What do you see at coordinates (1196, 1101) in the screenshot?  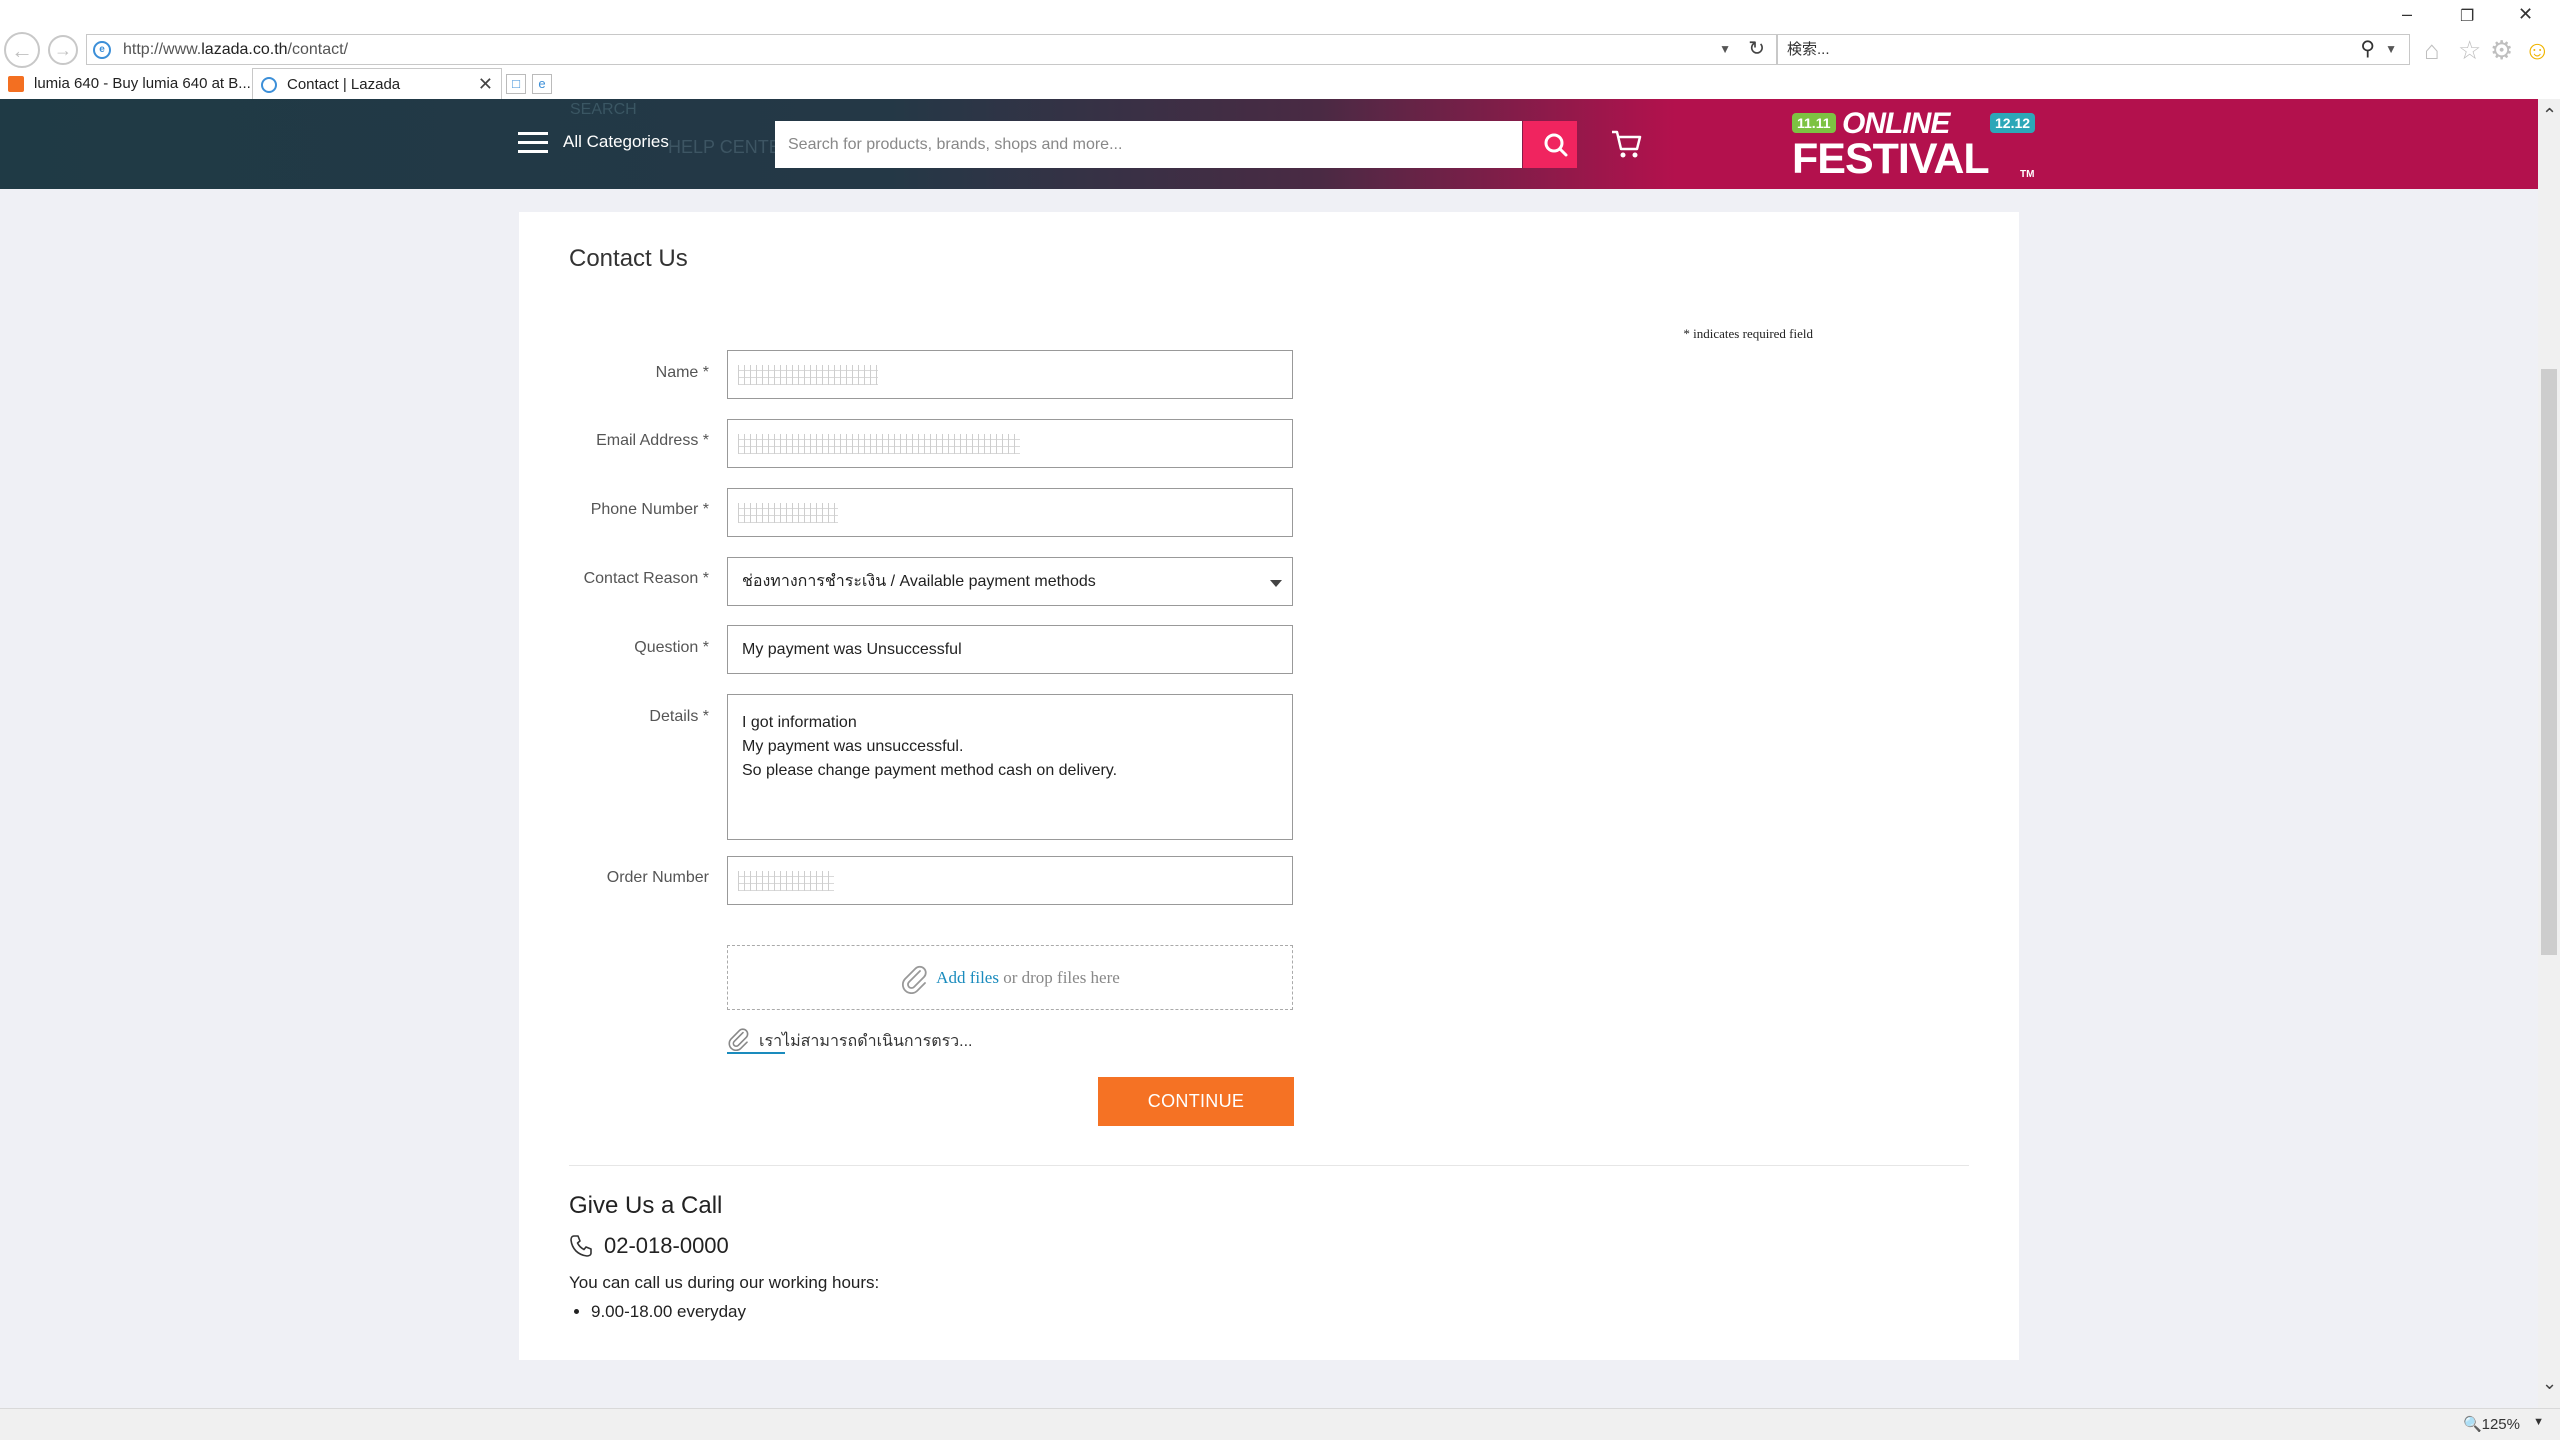 I see `continue-button: CONTINUE` at bounding box center [1196, 1101].